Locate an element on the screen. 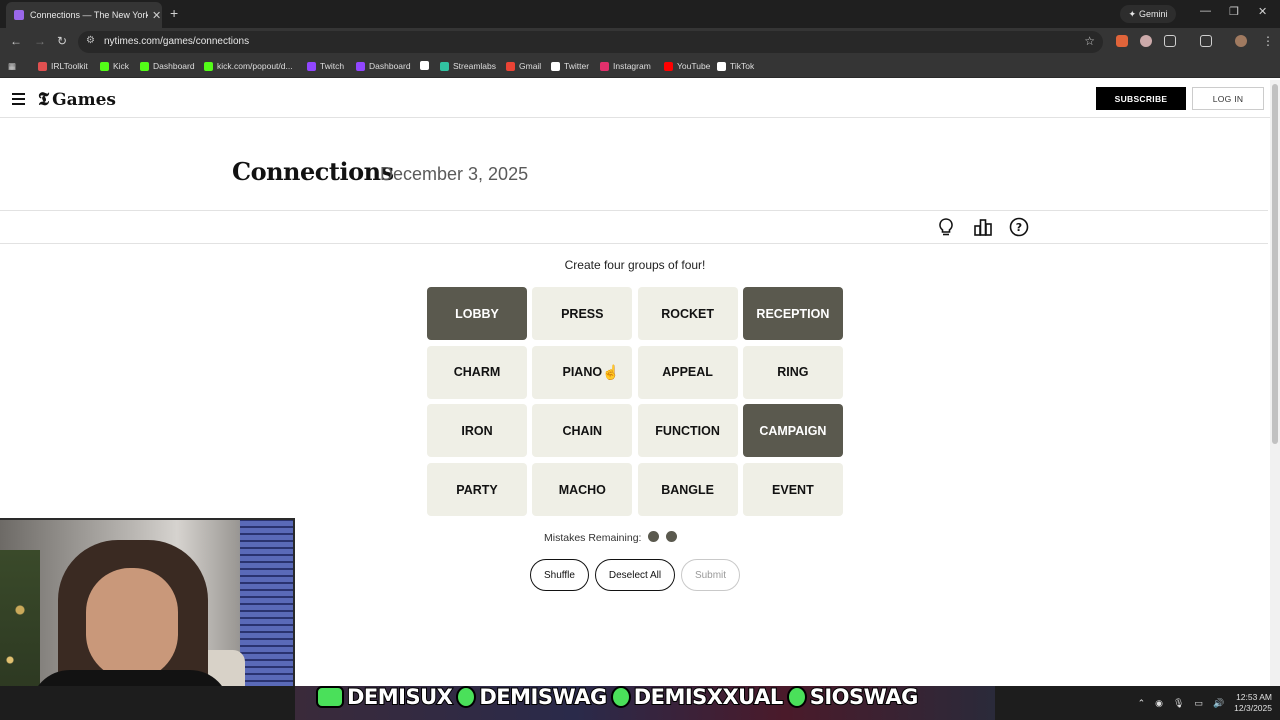 The width and height of the screenshot is (1280, 720). gemini-label: Gemini is located at coordinates (1153, 14).